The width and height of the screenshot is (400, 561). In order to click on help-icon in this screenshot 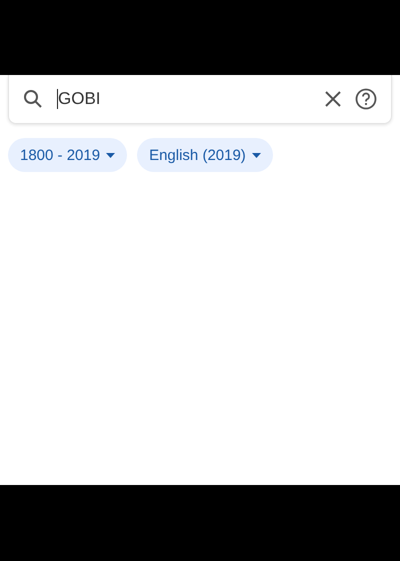, I will do `click(366, 99)`.